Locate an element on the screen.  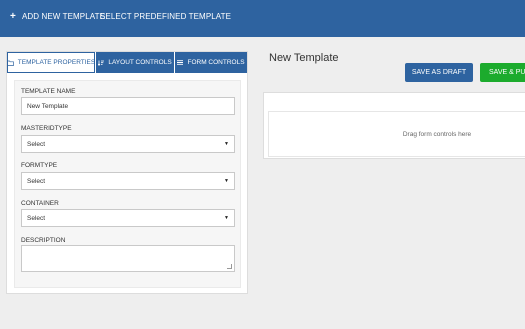
save-as-draft-button: SAVE AS DRAFT is located at coordinates (439, 72).